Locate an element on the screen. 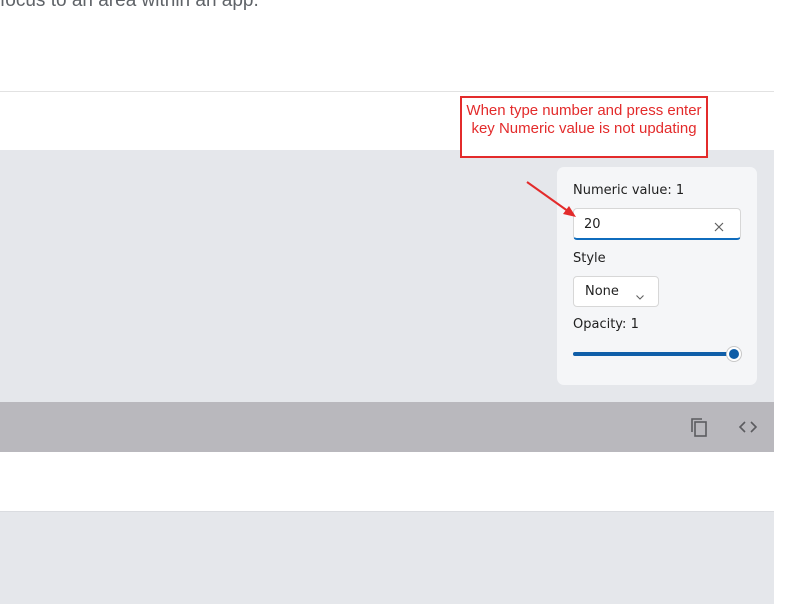 The width and height of the screenshot is (800, 604). controls-panel: Numeric value: 1 Style None Opacity: 1 is located at coordinates (657, 276).